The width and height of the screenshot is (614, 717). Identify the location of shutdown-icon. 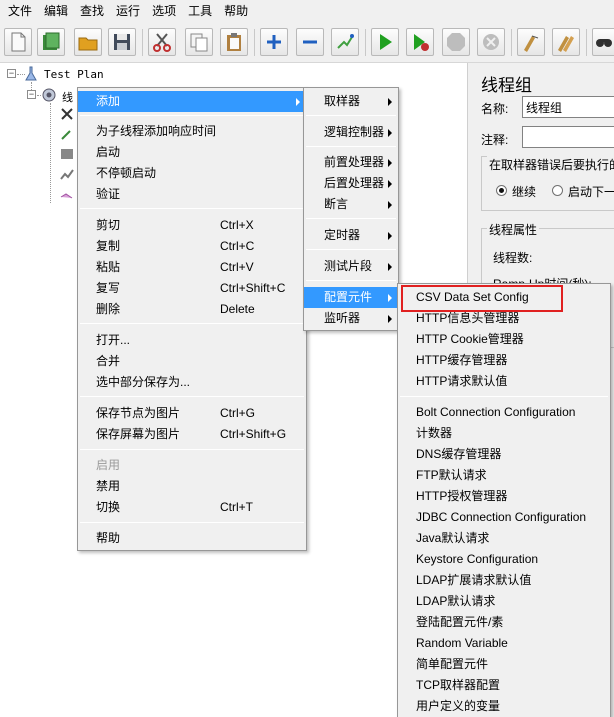
(491, 42).